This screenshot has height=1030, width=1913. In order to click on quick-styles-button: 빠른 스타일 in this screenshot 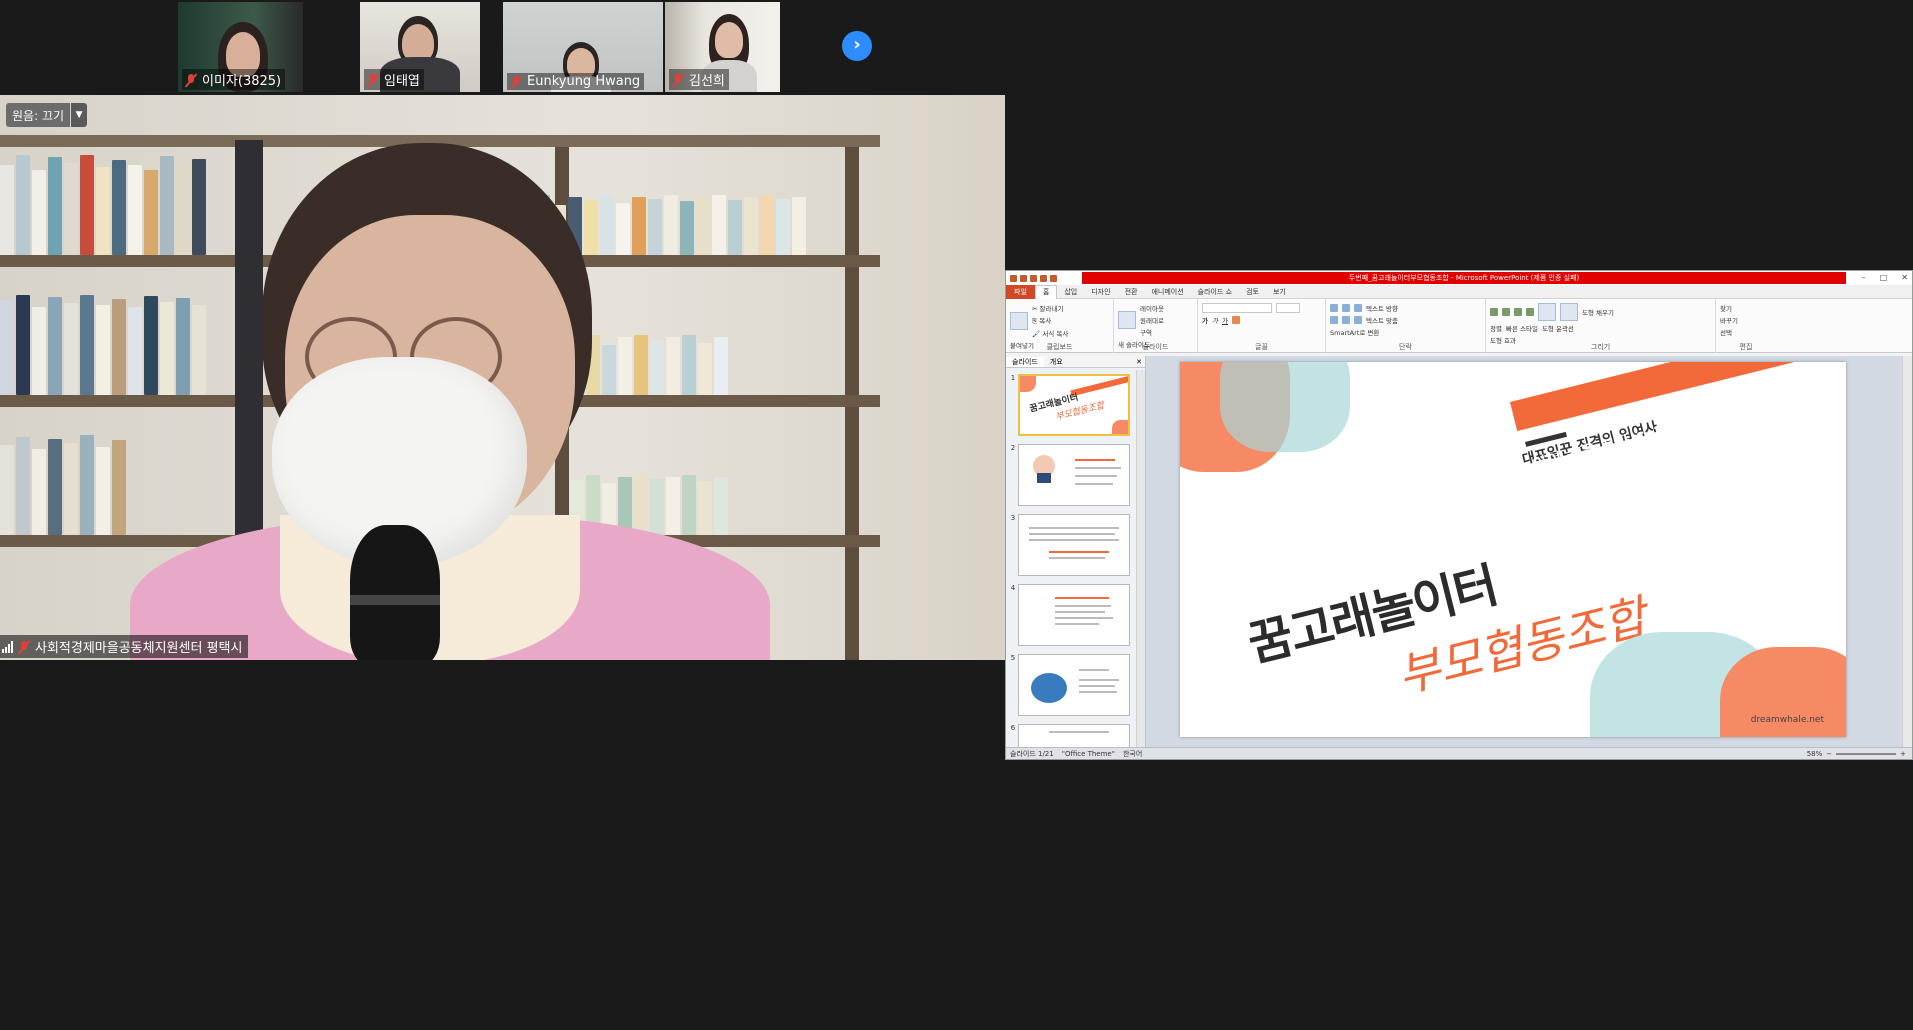, I will do `click(1522, 328)`.